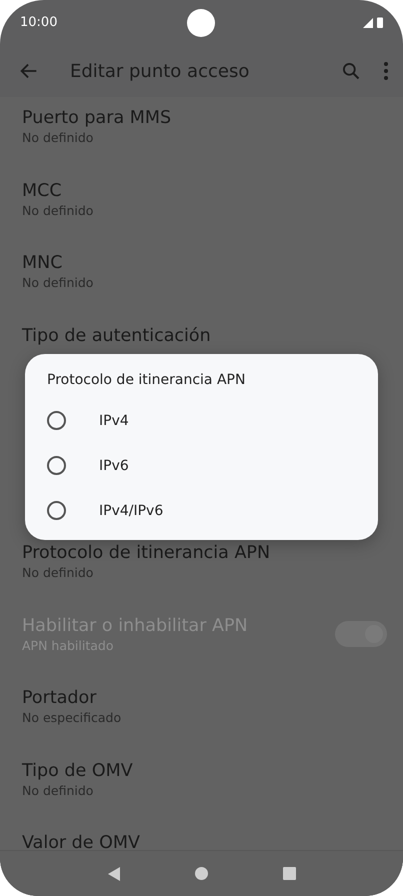 The image size is (403, 896). What do you see at coordinates (81, 843) in the screenshot?
I see `setting-title: Valor de OMV` at bounding box center [81, 843].